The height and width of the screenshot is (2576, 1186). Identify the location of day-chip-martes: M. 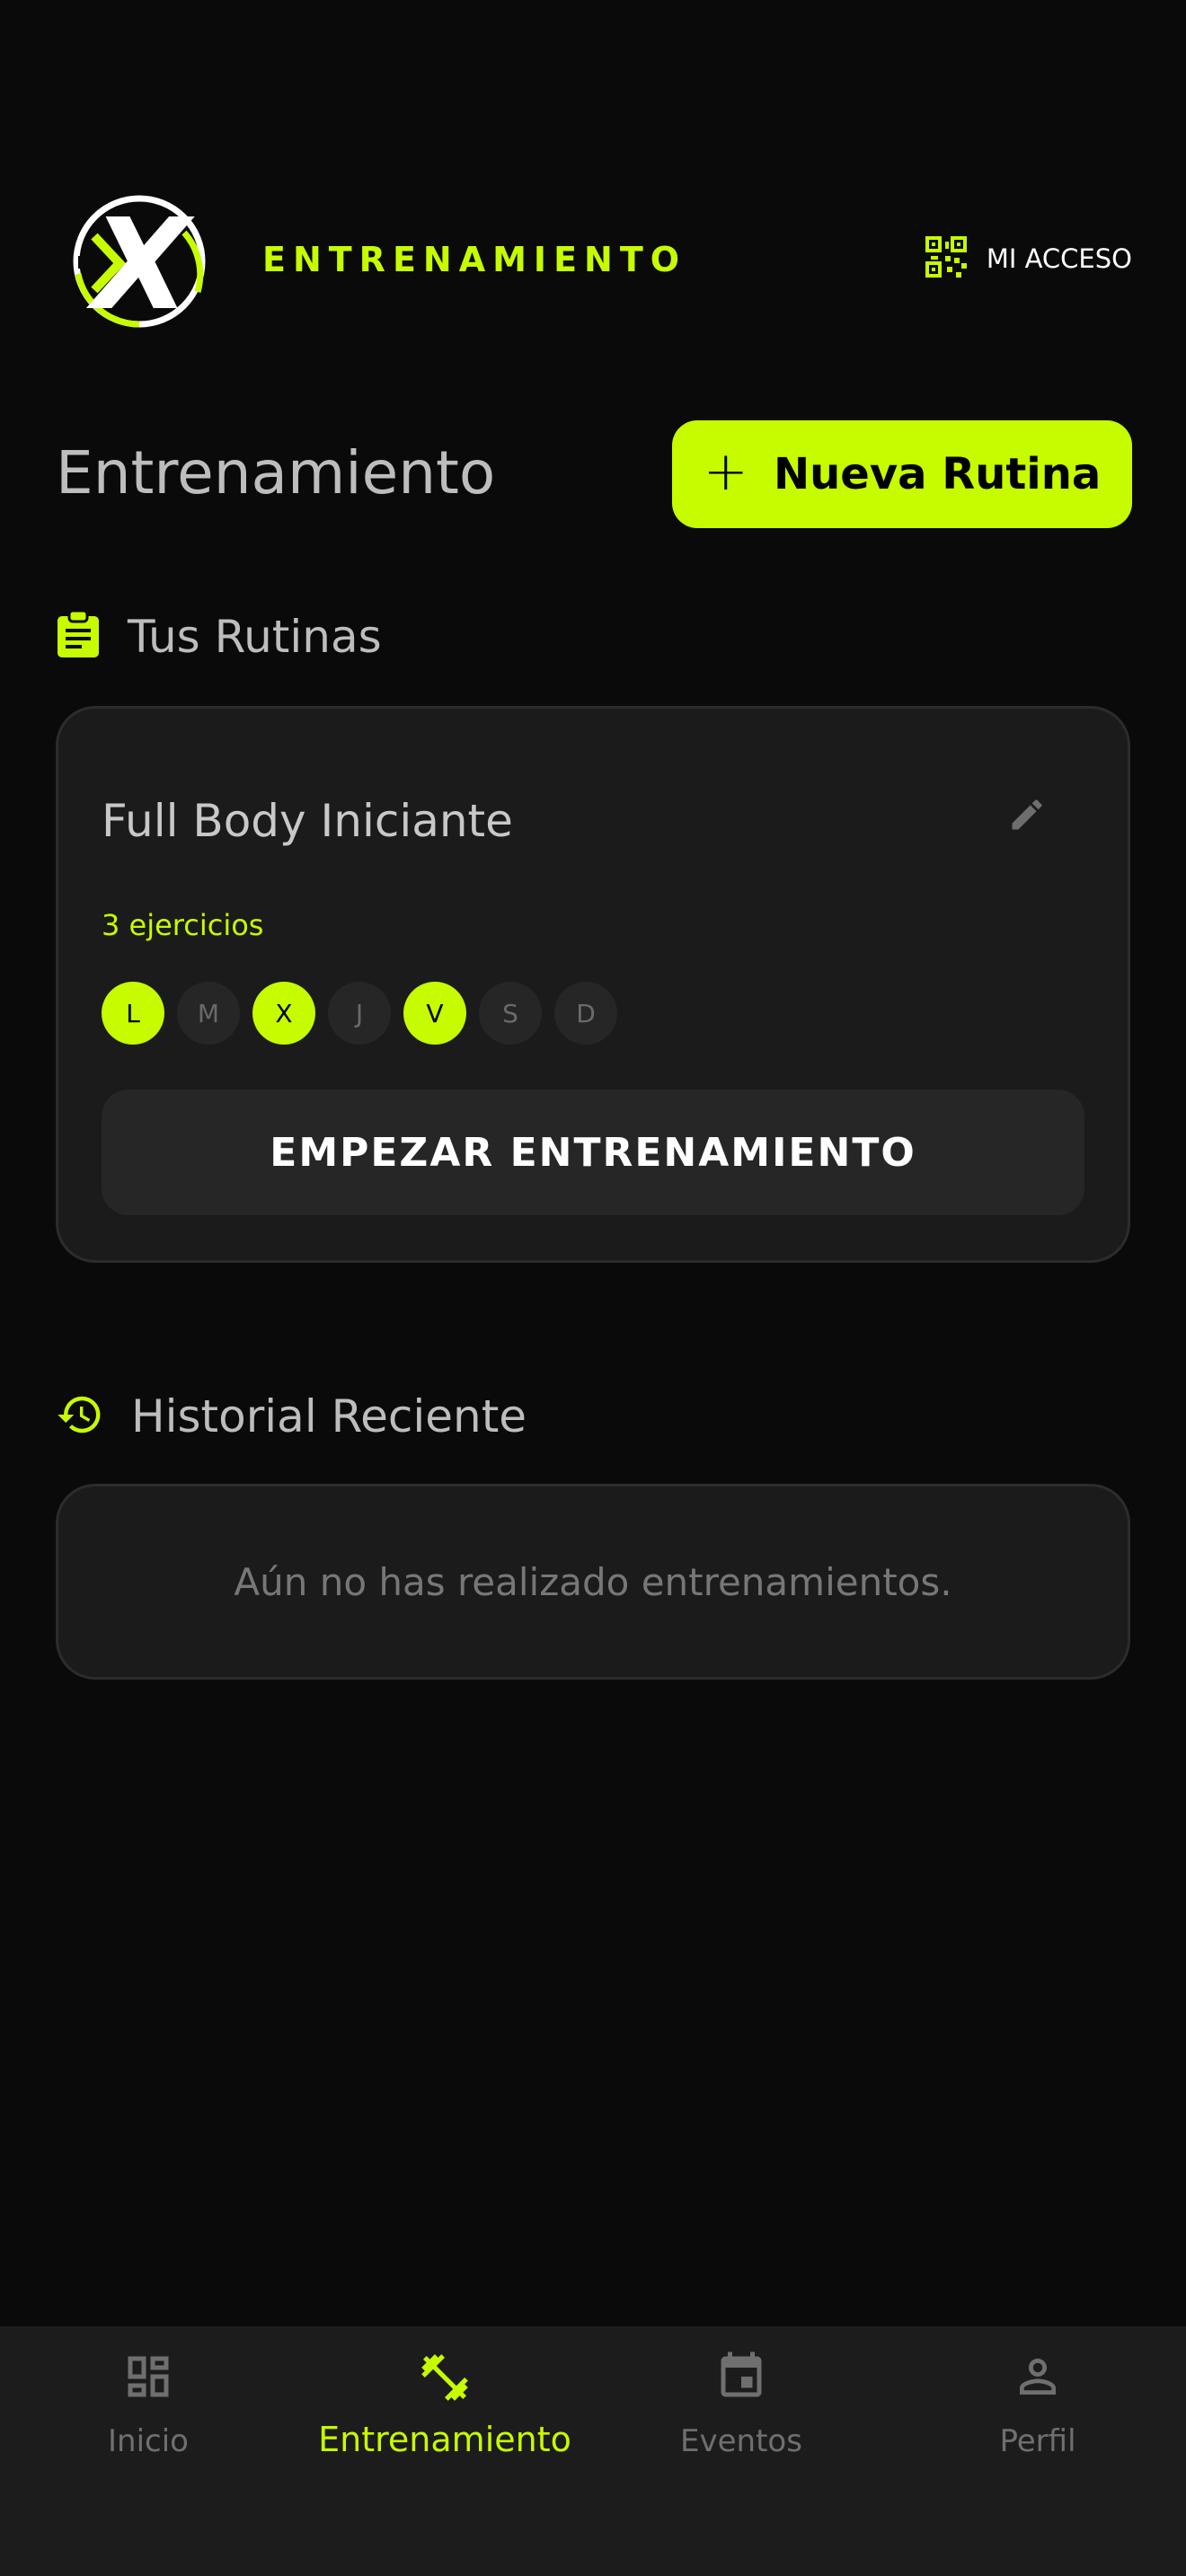
(208, 1014).